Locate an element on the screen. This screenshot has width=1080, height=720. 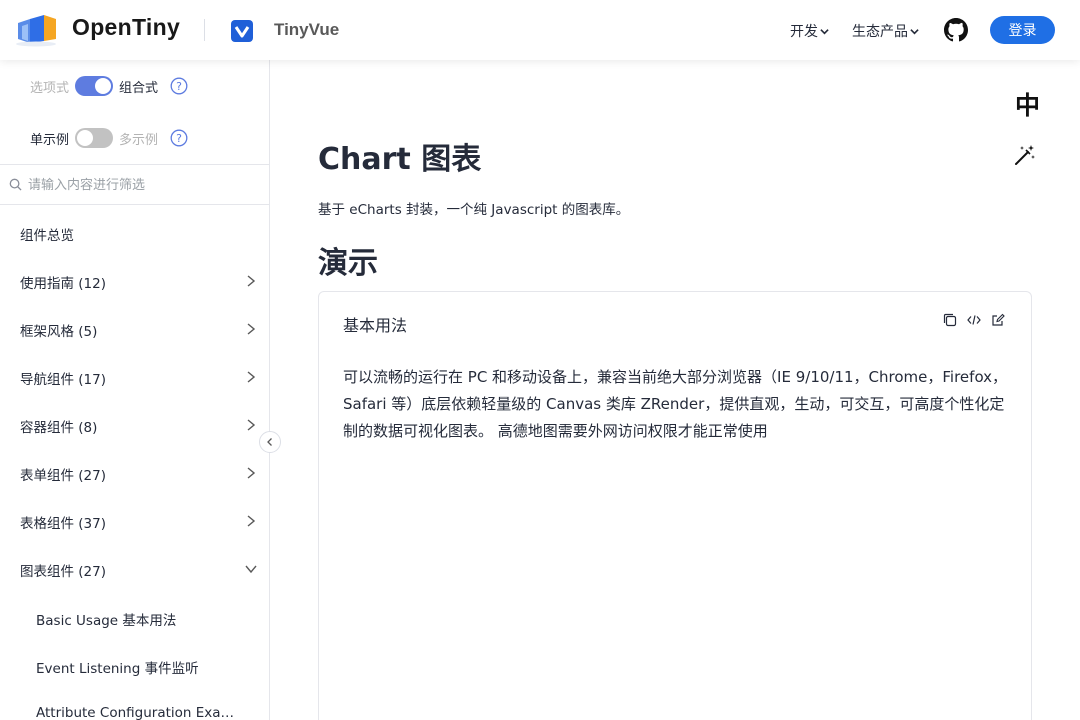
magic-wand-icon is located at coordinates (1025, 155).